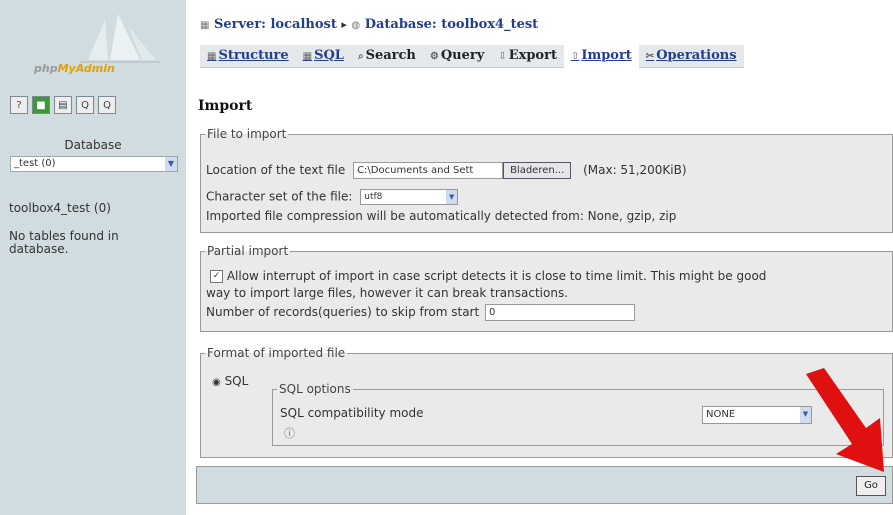  I want to click on tab-sql: ▦ SQL, so click(323, 56).